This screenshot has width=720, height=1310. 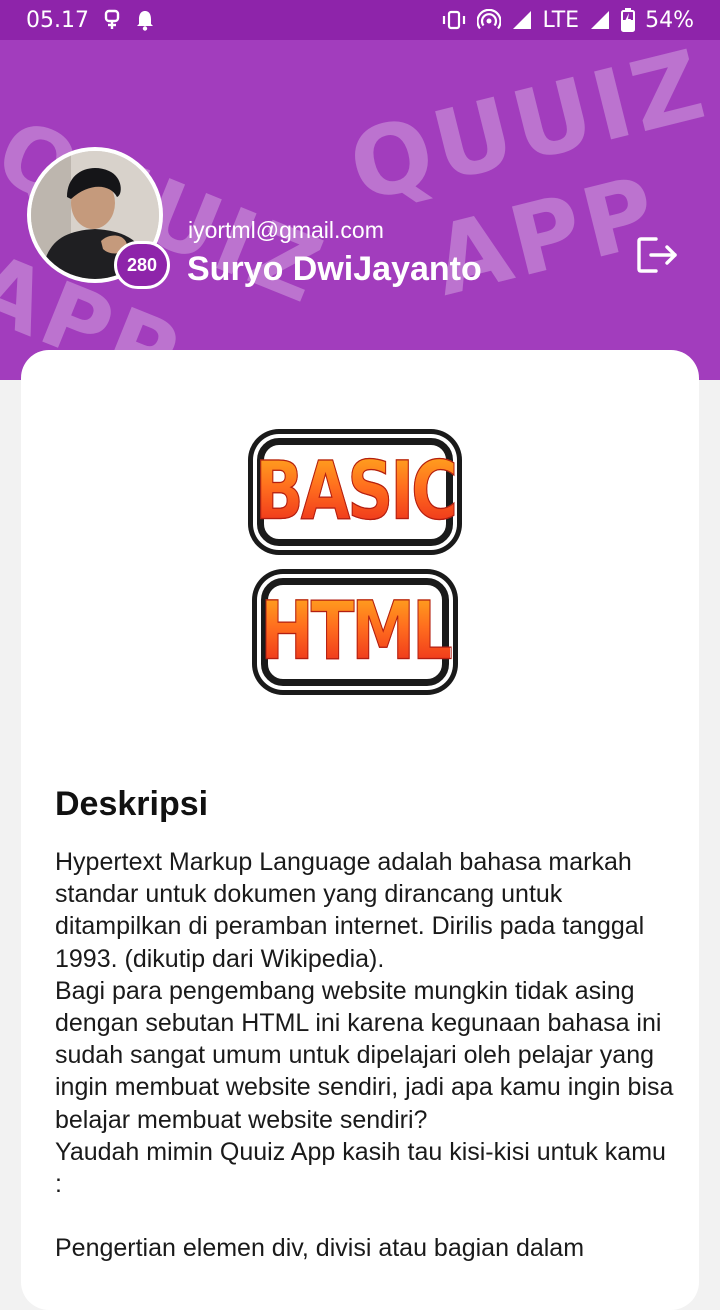 I want to click on user-email: iyortml@gmail.com, so click(x=286, y=230).